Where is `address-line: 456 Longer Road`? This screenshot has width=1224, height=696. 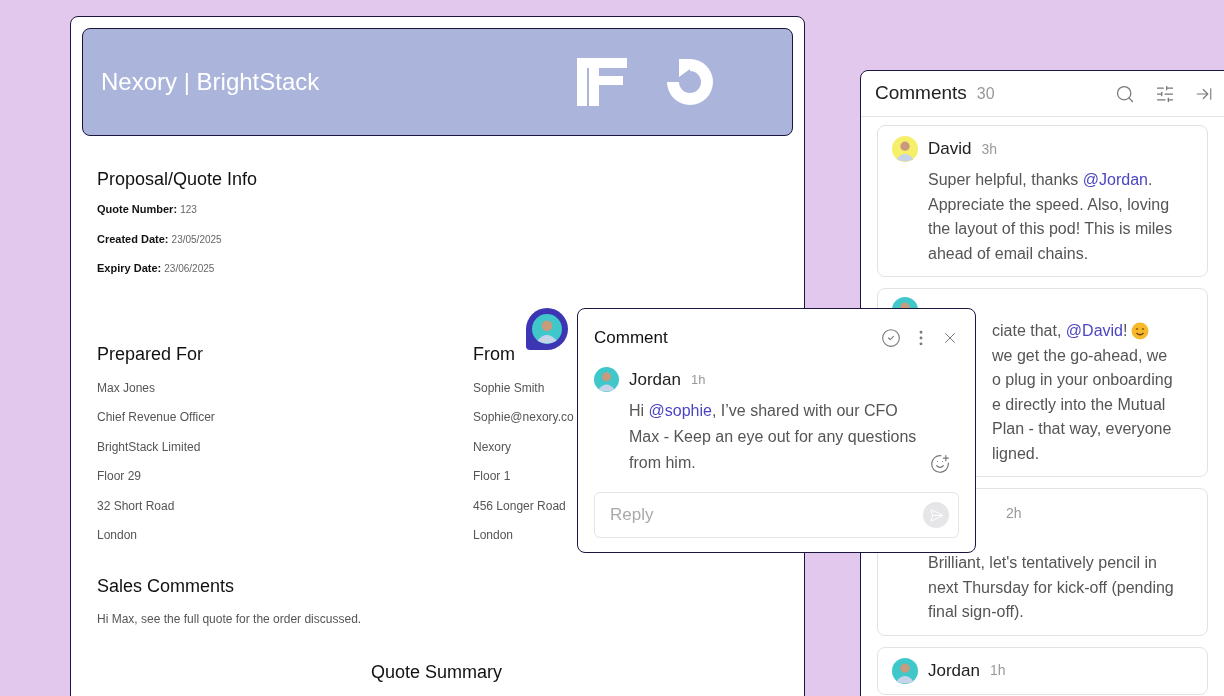
address-line: 456 Longer Road is located at coordinates (519, 506).